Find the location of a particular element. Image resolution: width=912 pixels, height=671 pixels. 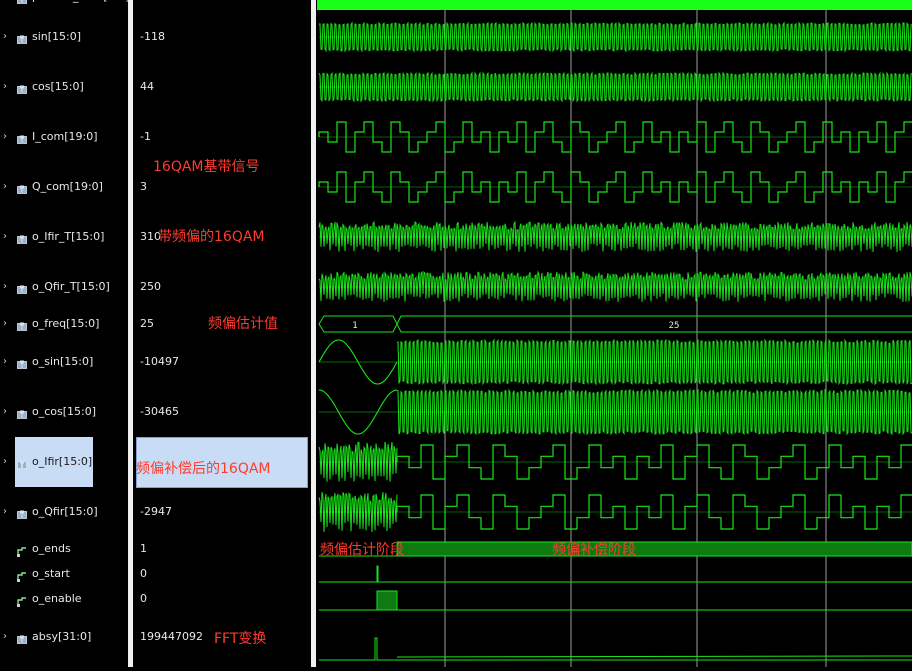

signal-row-oqfir: › o_Qfir[15:0] is located at coordinates (64, 512).